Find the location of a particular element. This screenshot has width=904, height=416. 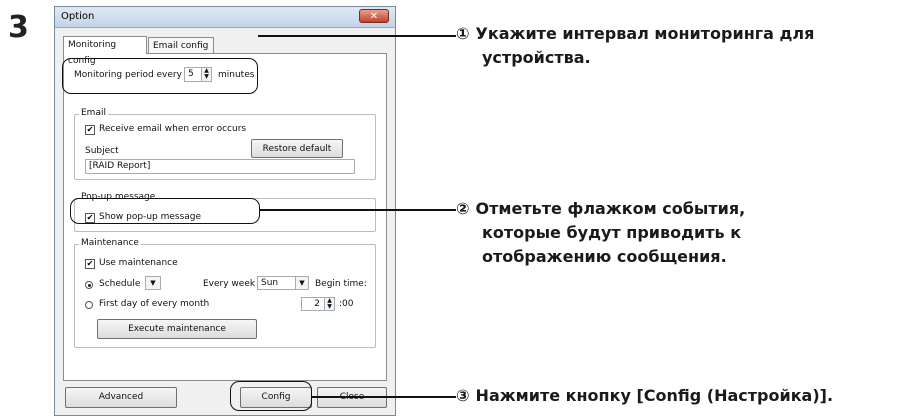

execute-maintenance-button: Execute maintenance is located at coordinates (177, 329).